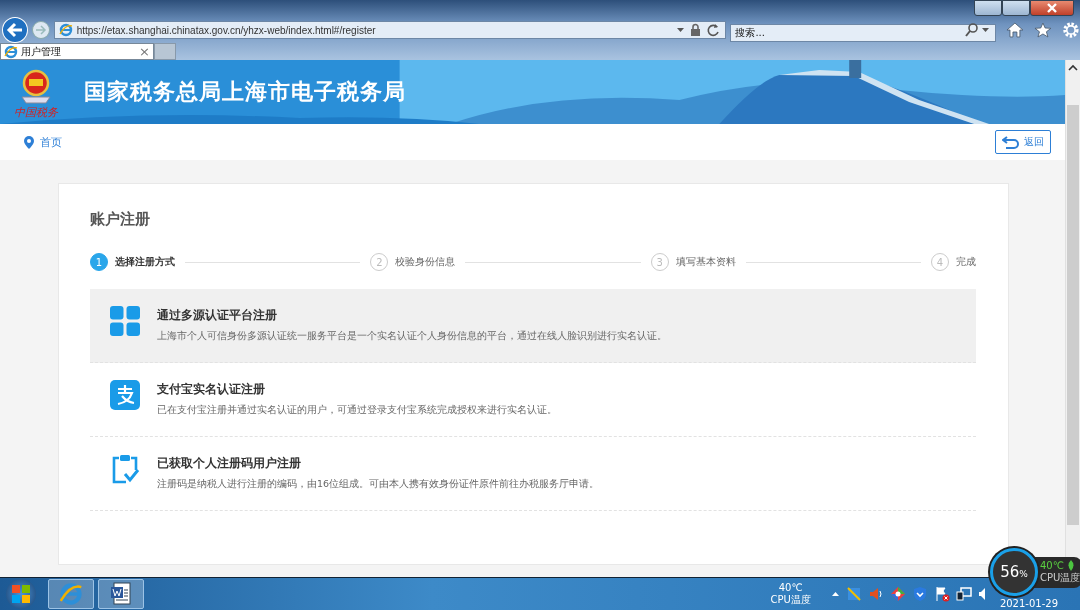  Describe the element at coordinates (390, 30) in the screenshot. I see `address-bar: https://etax.shanghai.chinatax.gov.cn/yhzx-web/index.html#/register` at that location.